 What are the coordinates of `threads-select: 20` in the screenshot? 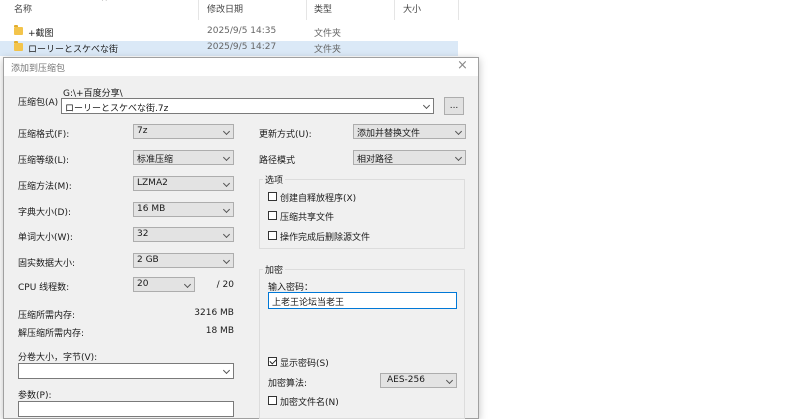 It's located at (164, 284).